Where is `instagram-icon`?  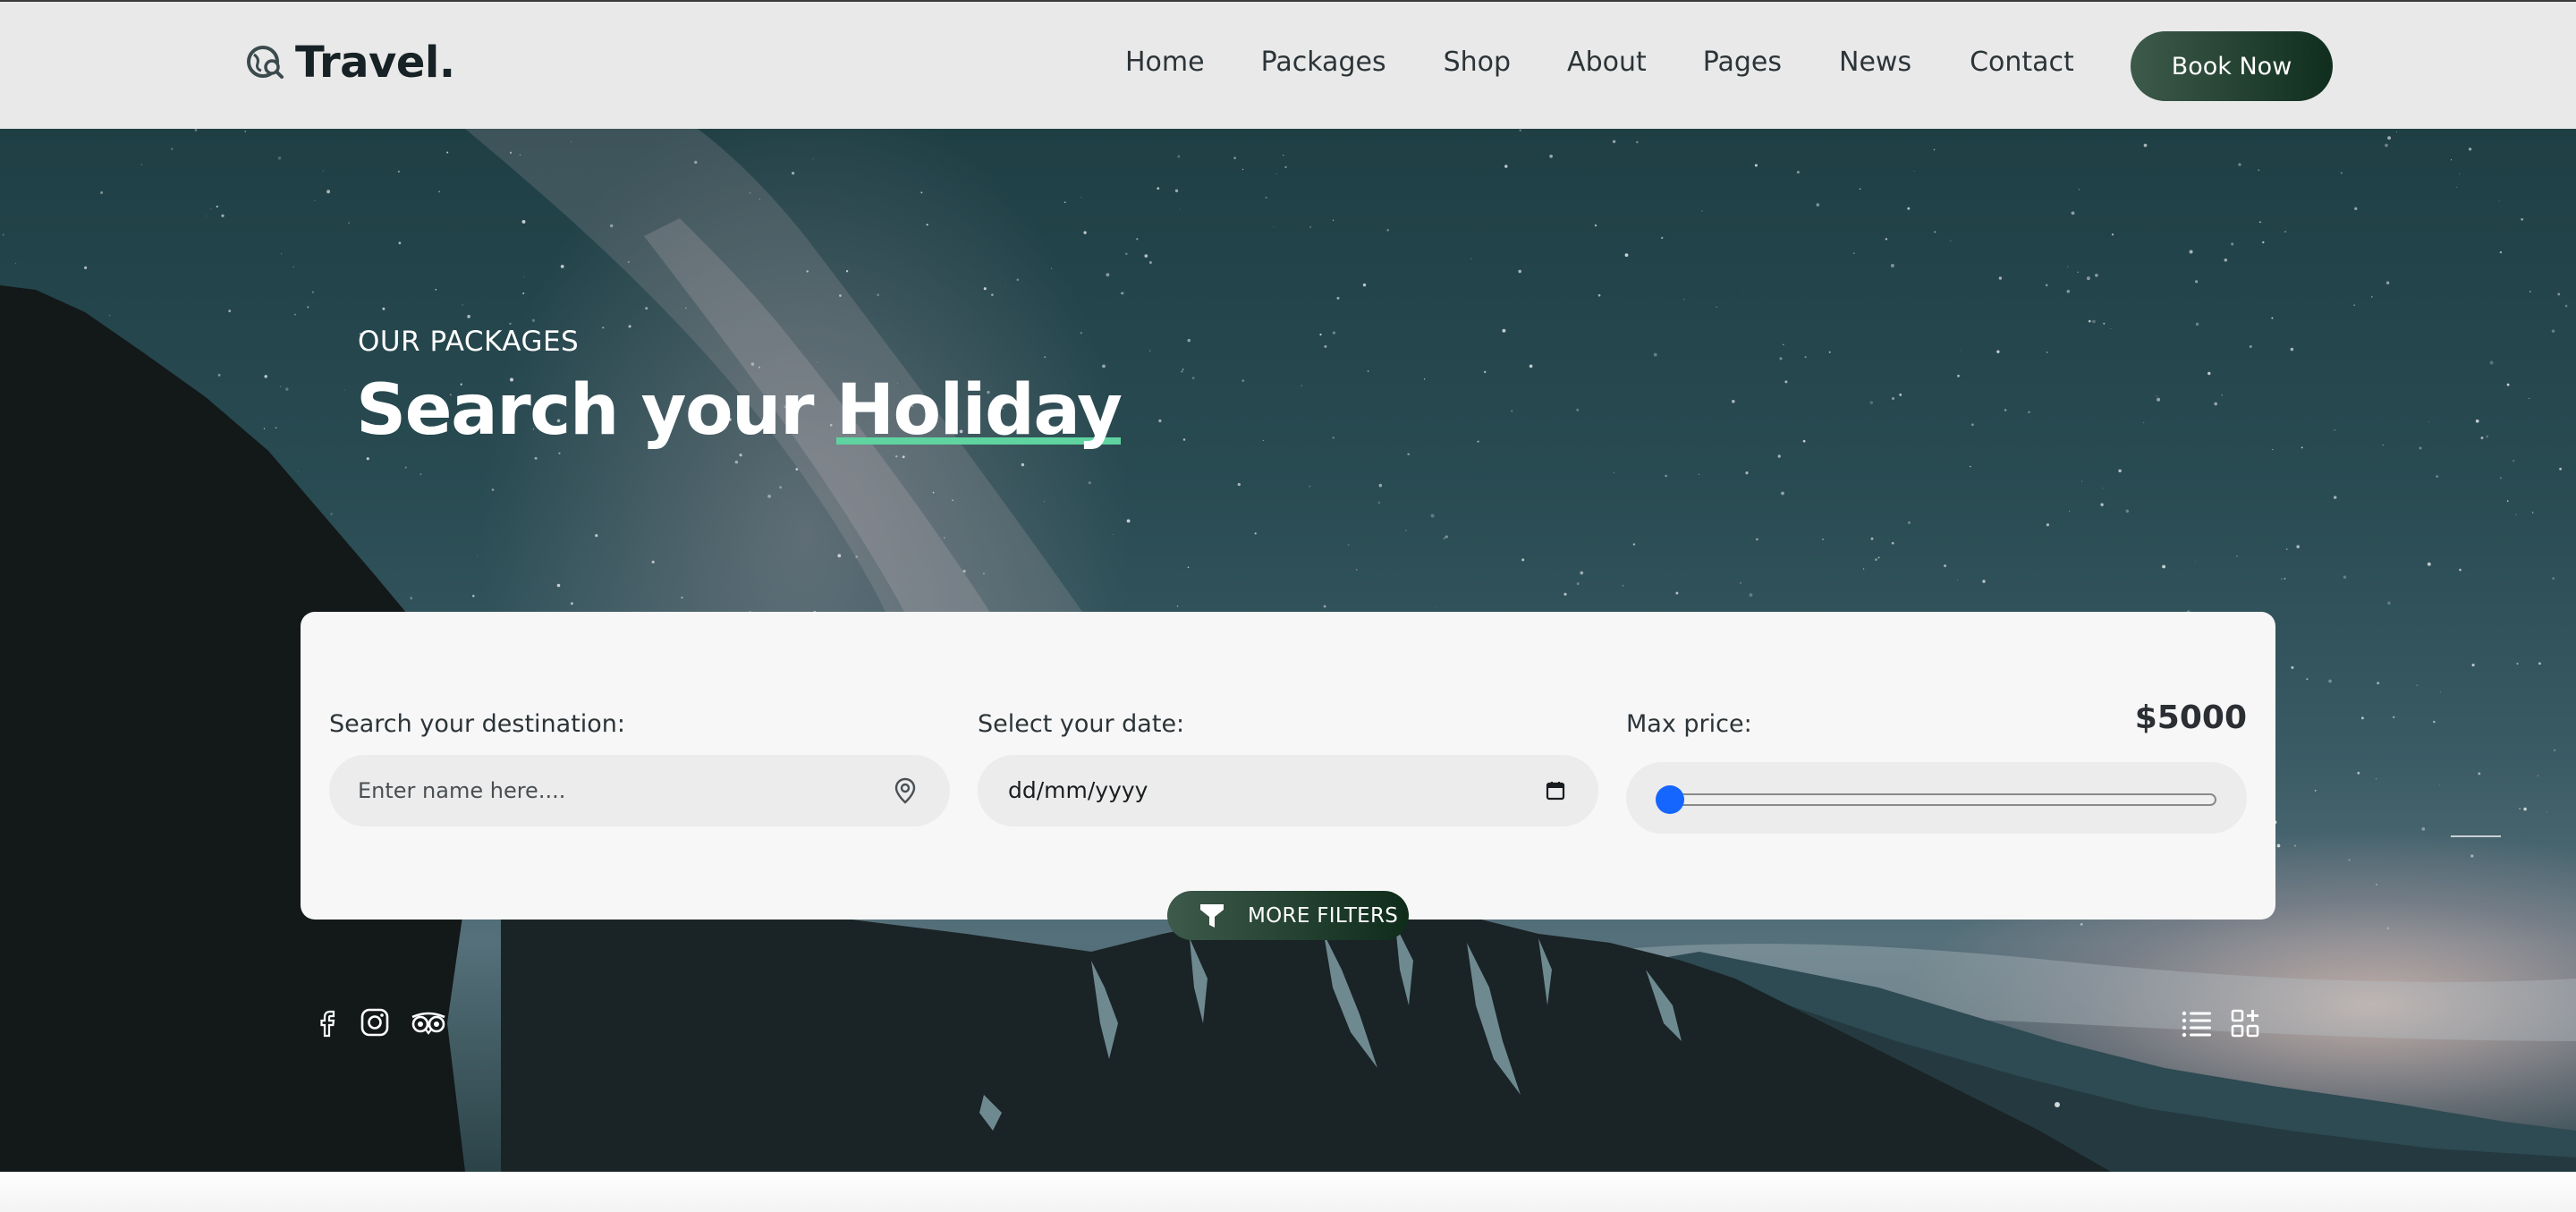 instagram-icon is located at coordinates (375, 1022).